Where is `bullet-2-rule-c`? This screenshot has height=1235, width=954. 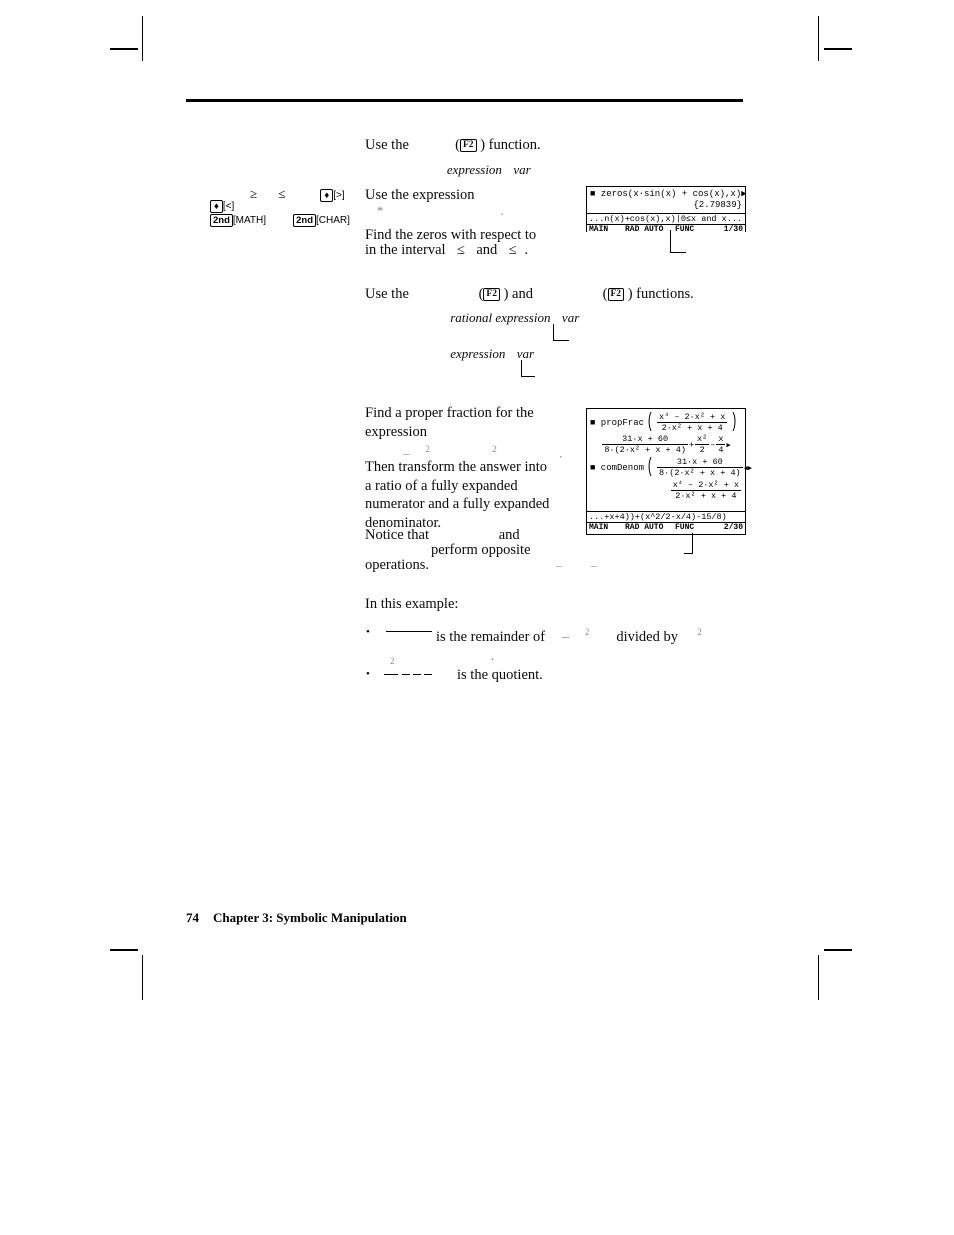
bullet-2-rule-c is located at coordinates (417, 674).